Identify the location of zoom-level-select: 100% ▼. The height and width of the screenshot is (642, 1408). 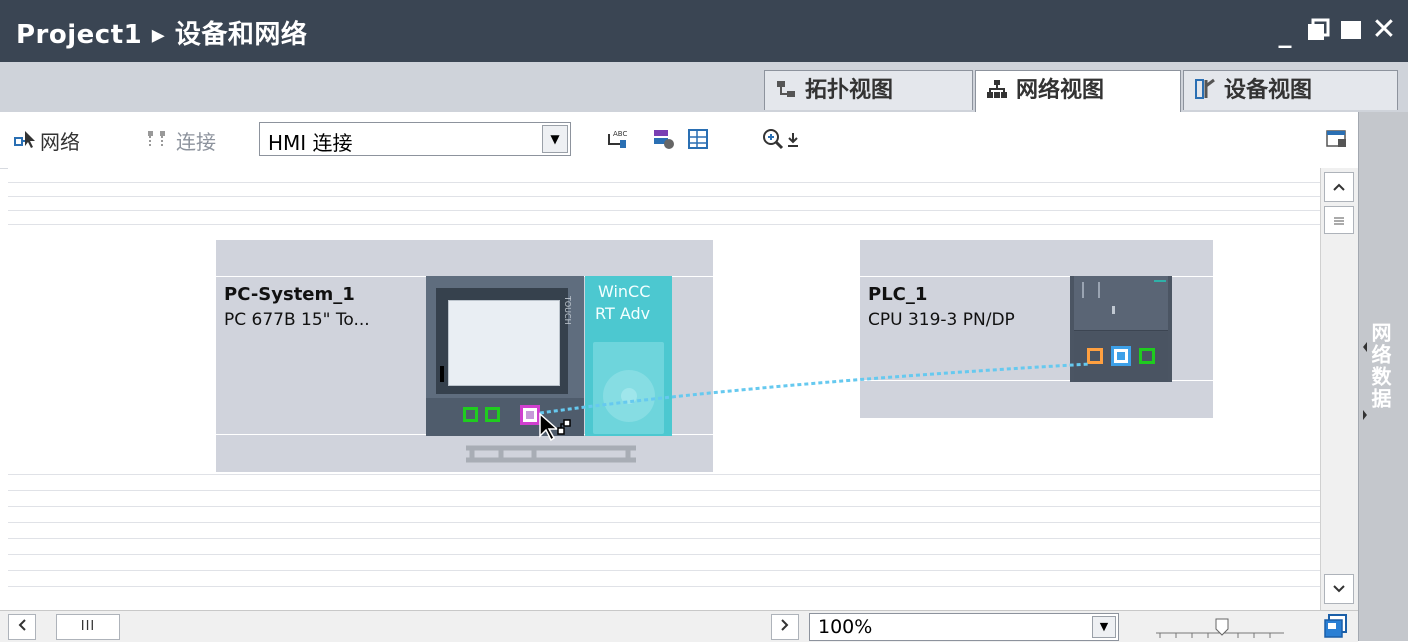
(964, 627).